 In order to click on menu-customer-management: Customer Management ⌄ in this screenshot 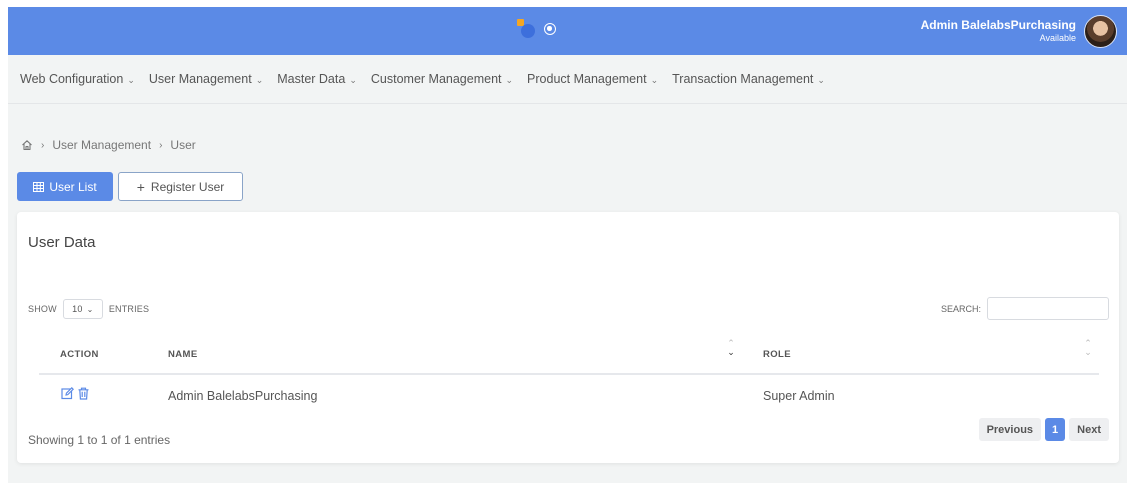, I will do `click(442, 79)`.